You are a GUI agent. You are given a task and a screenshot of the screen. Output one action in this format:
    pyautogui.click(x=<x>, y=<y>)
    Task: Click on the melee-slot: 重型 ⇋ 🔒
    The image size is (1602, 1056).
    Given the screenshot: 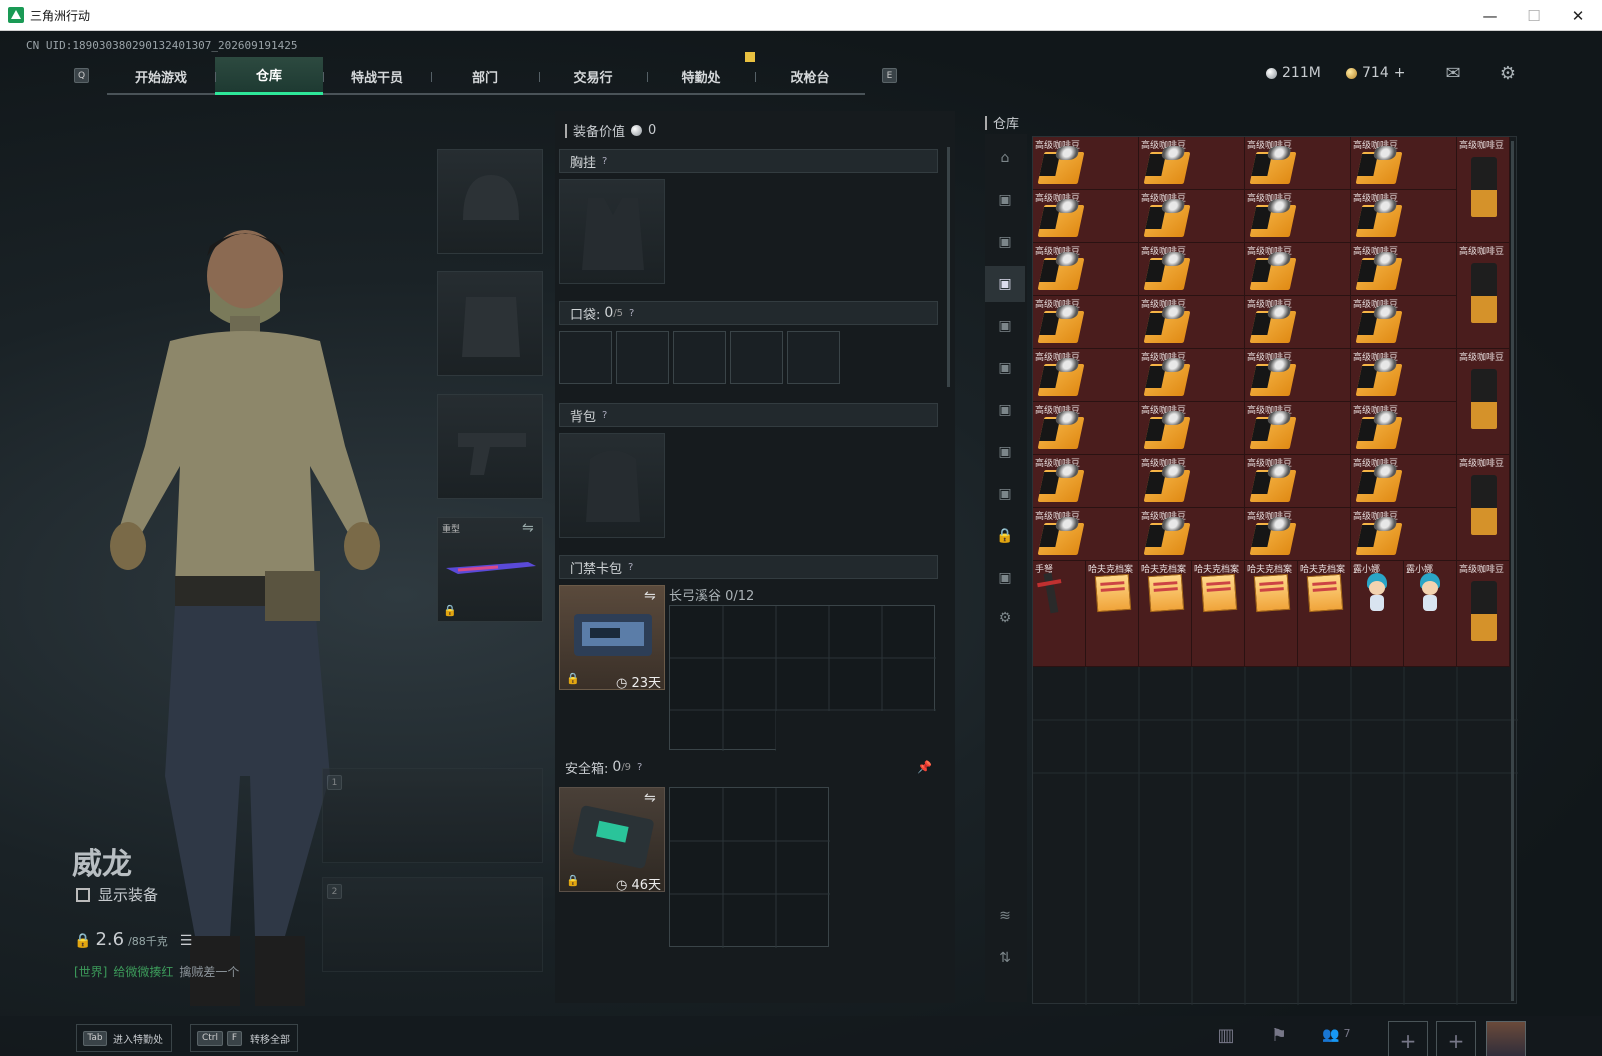 What is the action you would take?
    pyautogui.click(x=490, y=569)
    